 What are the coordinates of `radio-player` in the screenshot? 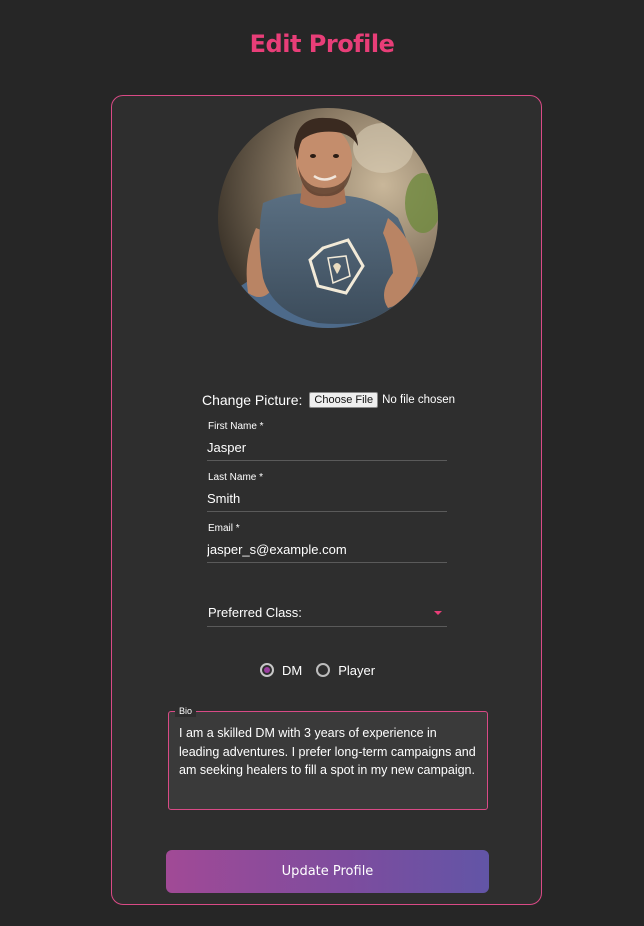 It's located at (323, 670).